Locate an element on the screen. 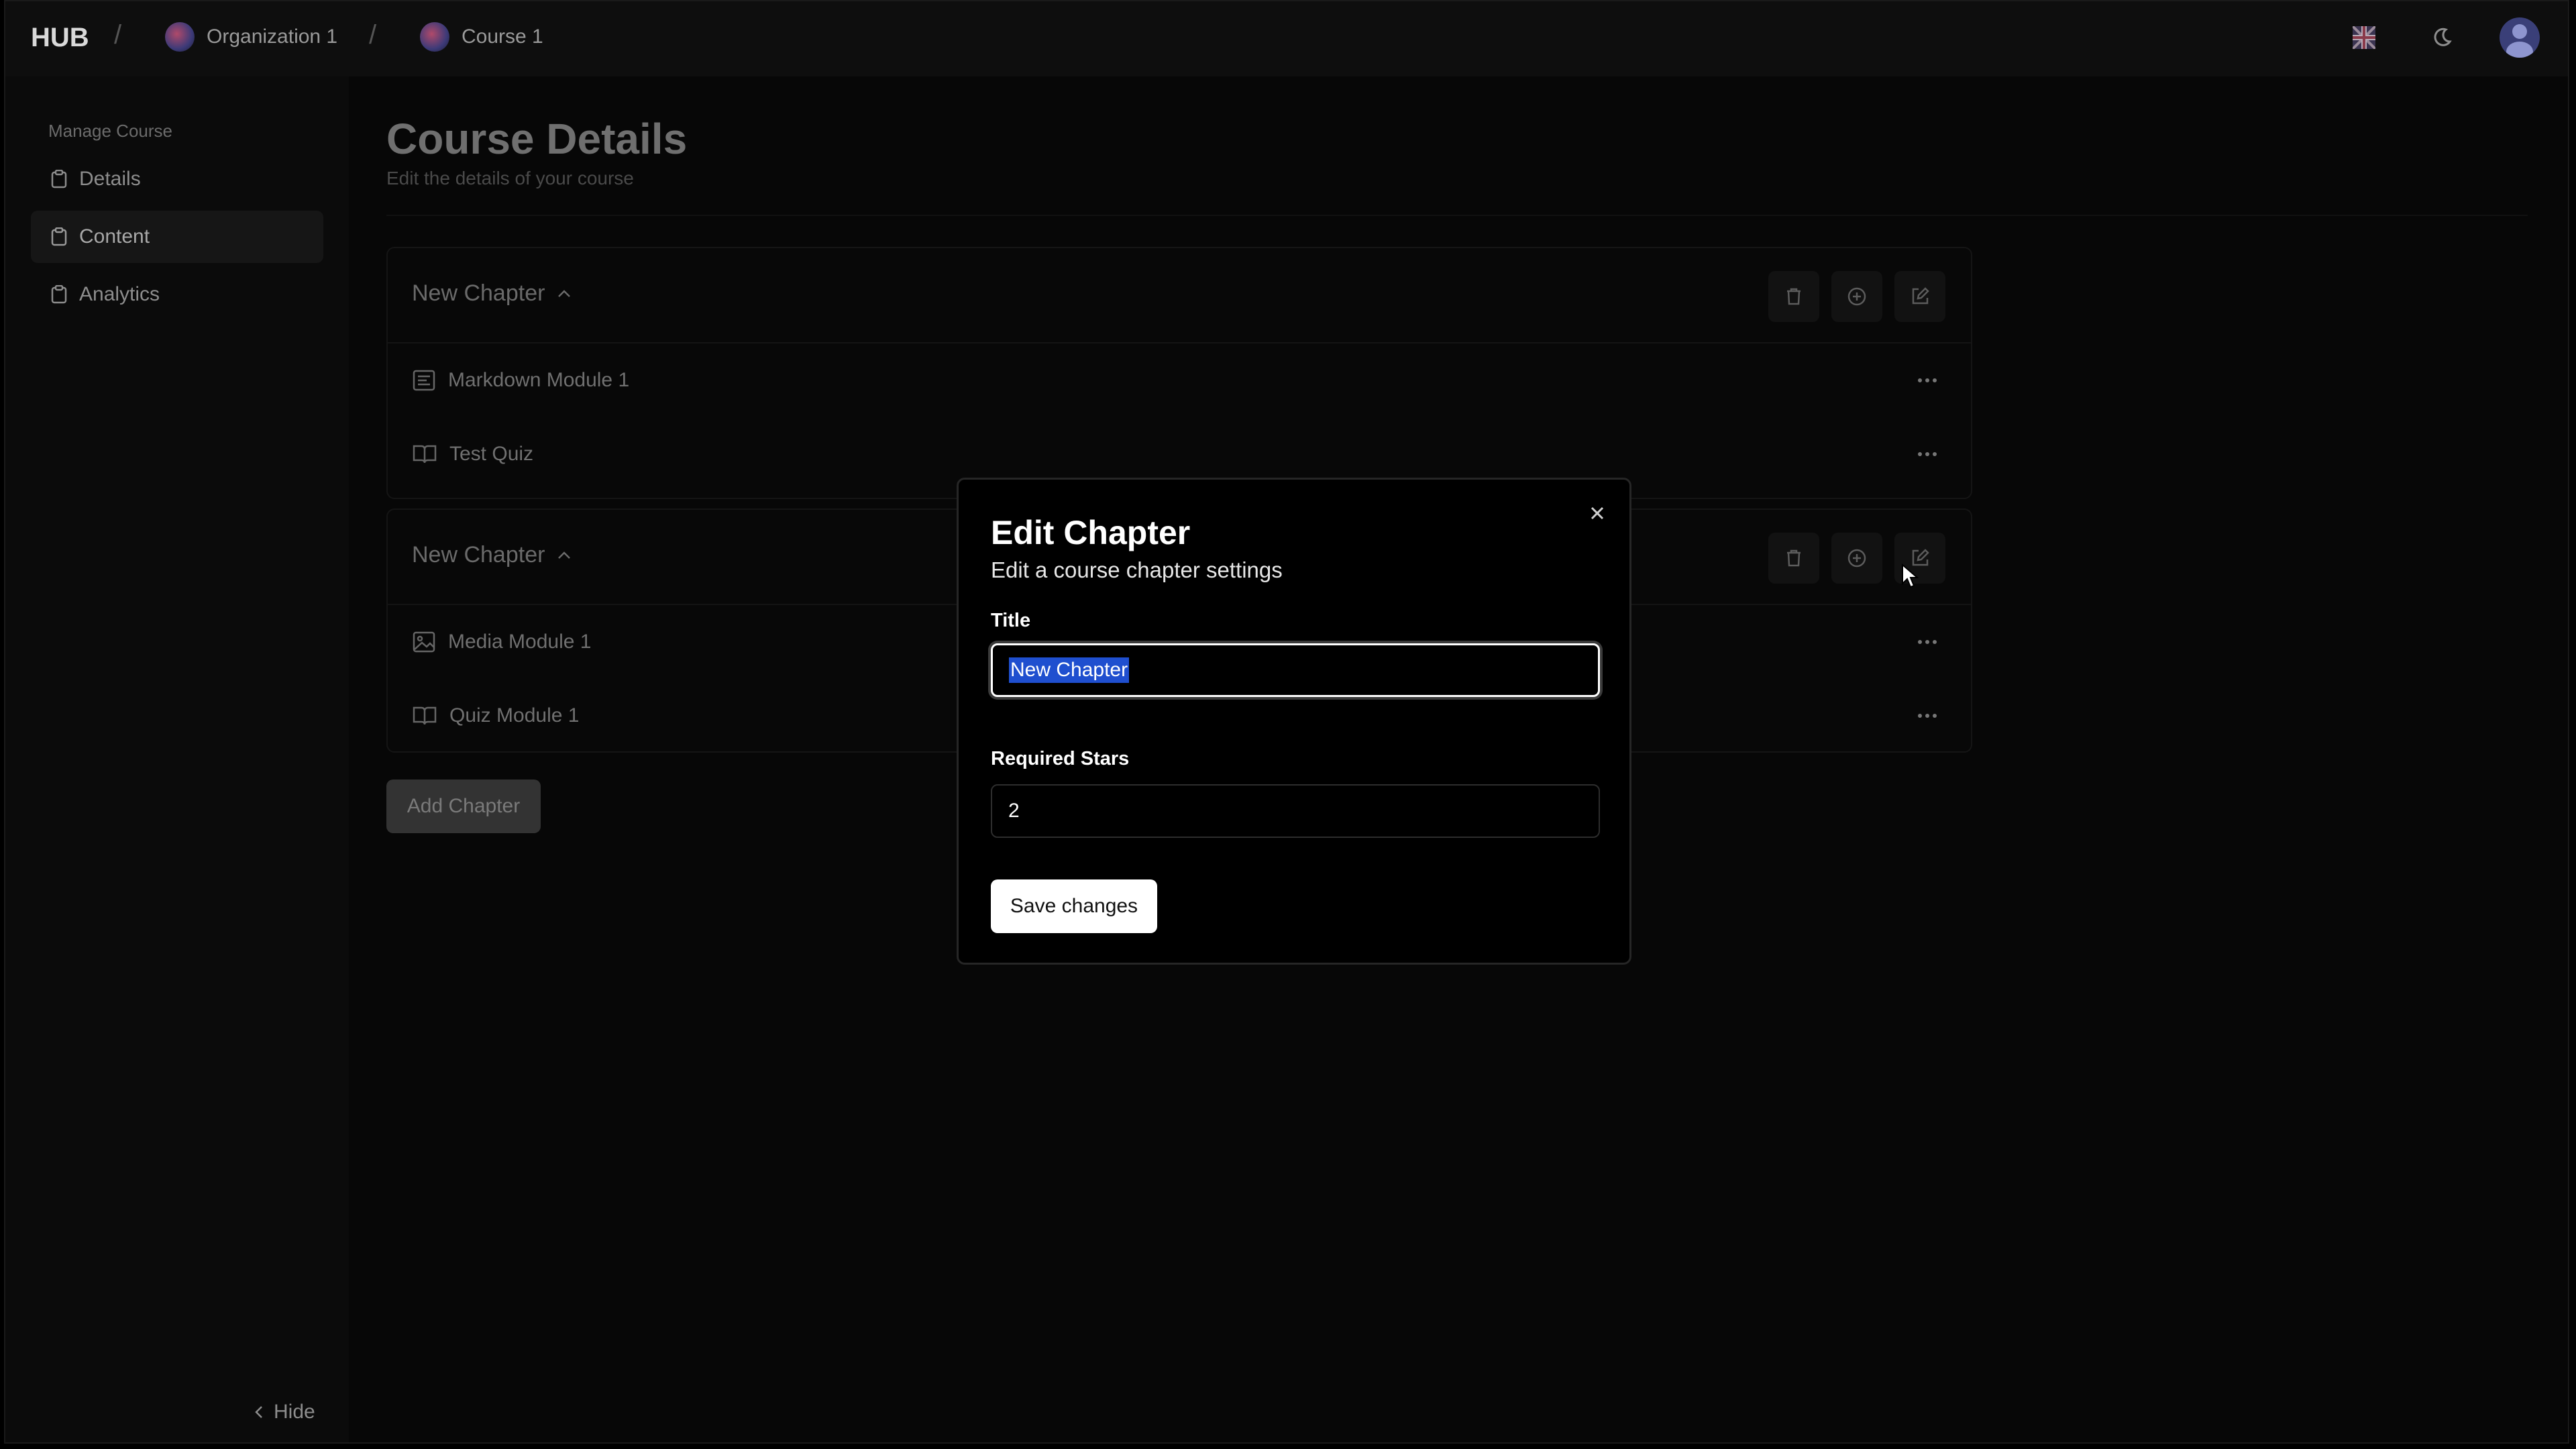  hide-sidebar-button: Hide is located at coordinates (284, 1412).